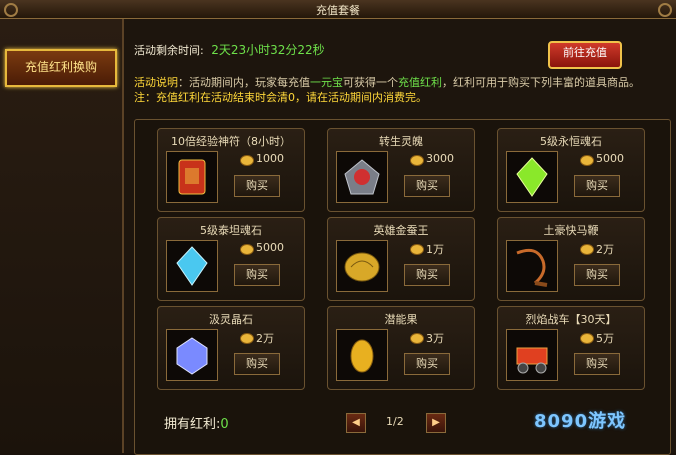 The height and width of the screenshot is (455, 676). What do you see at coordinates (192, 355) in the screenshot?
I see `spirit-crystal-icon` at bounding box center [192, 355].